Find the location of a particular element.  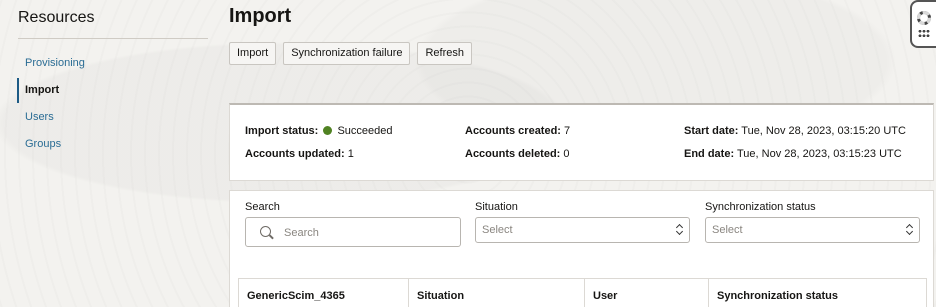

import-button: Import is located at coordinates (253, 53).